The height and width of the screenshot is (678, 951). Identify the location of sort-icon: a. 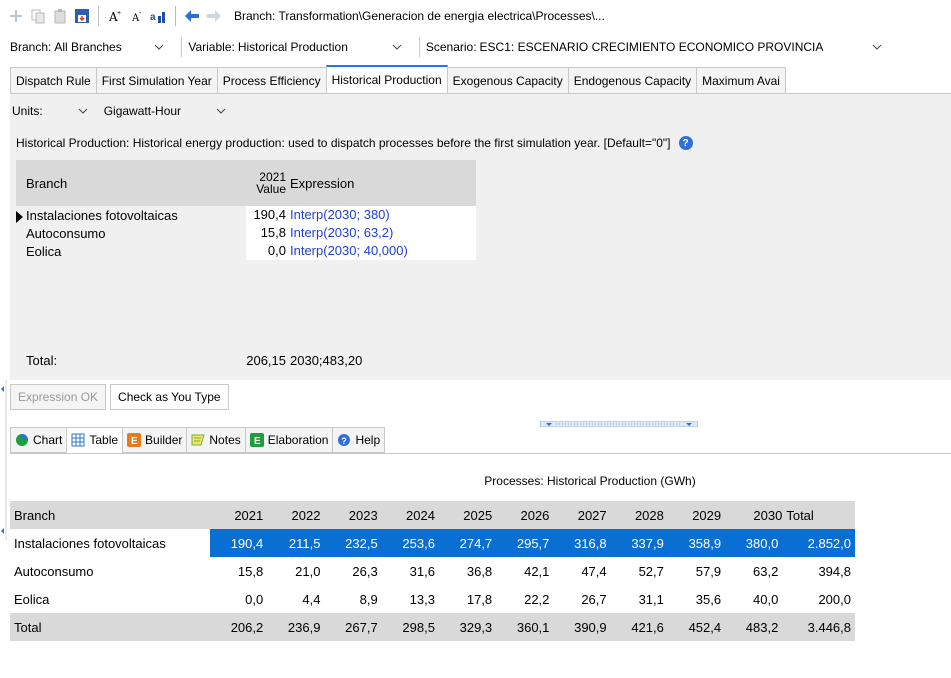
(159, 16).